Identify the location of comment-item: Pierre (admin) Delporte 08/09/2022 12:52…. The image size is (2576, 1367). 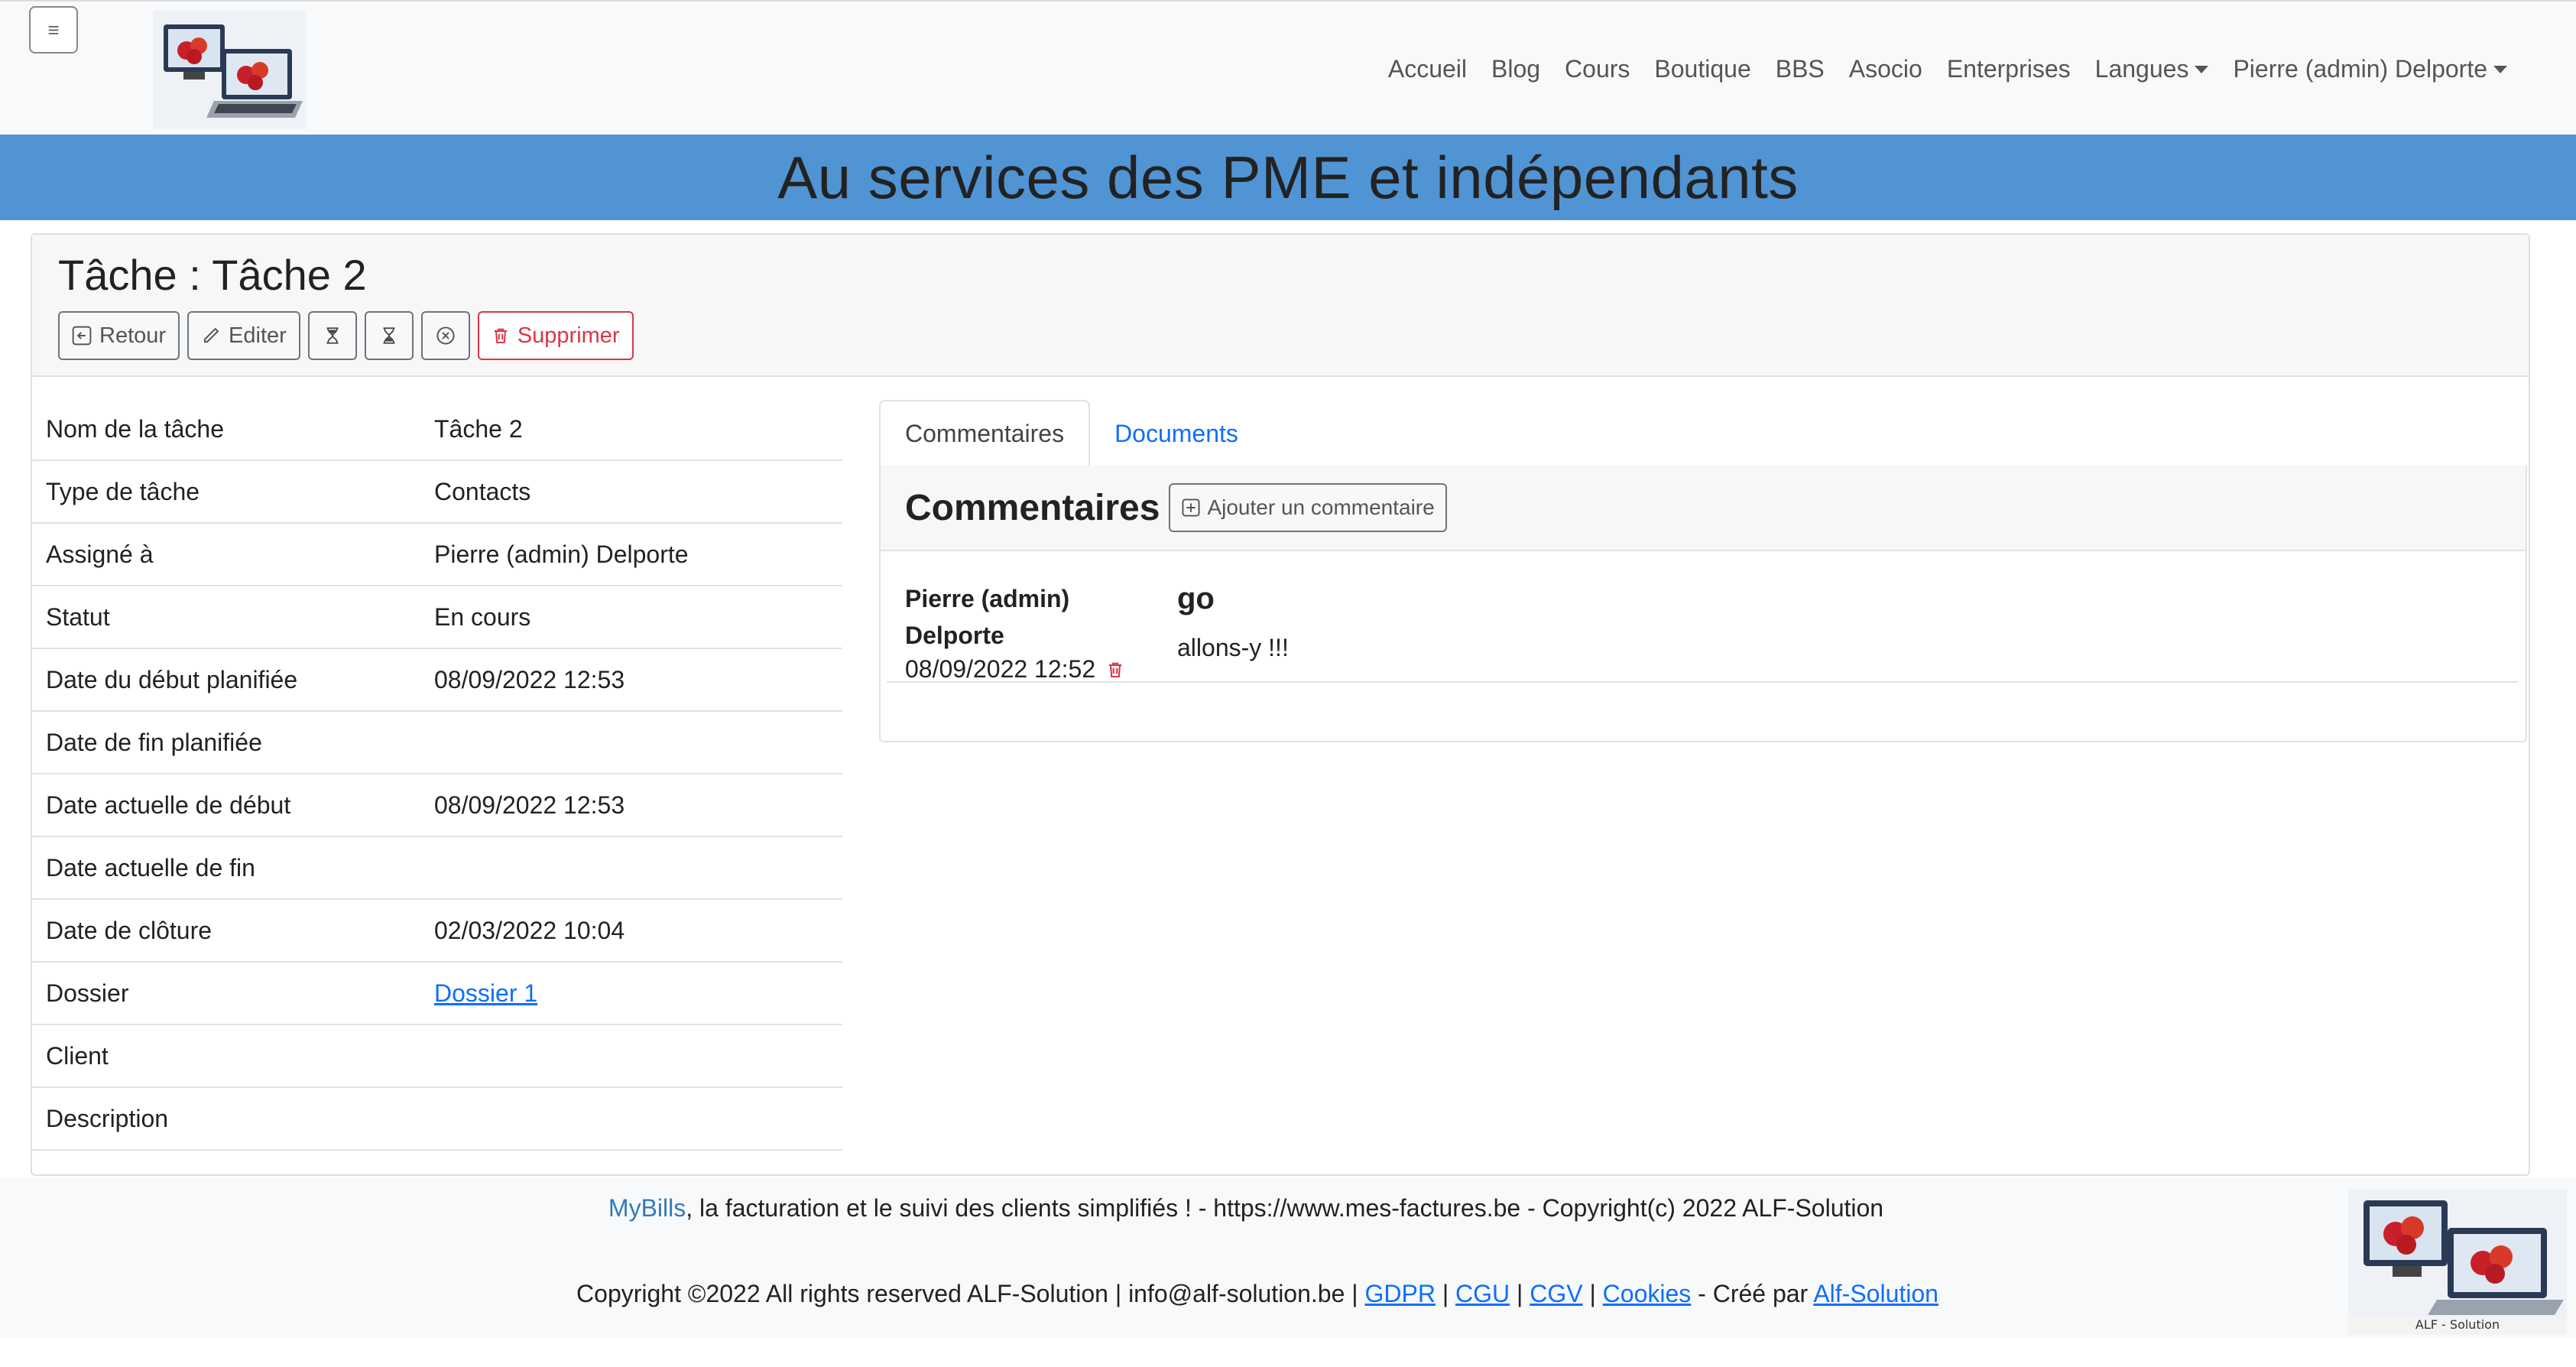
(1703, 628).